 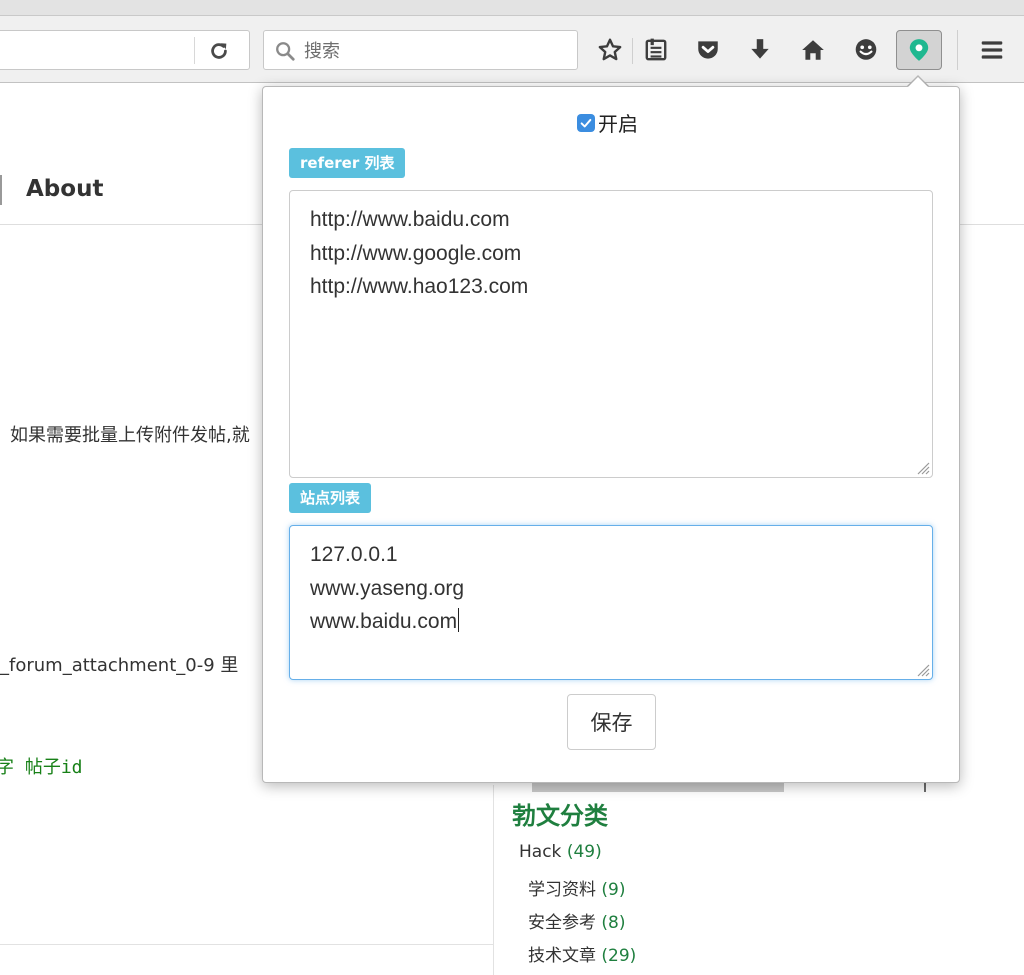 I want to click on category-count: (49), so click(x=584, y=852).